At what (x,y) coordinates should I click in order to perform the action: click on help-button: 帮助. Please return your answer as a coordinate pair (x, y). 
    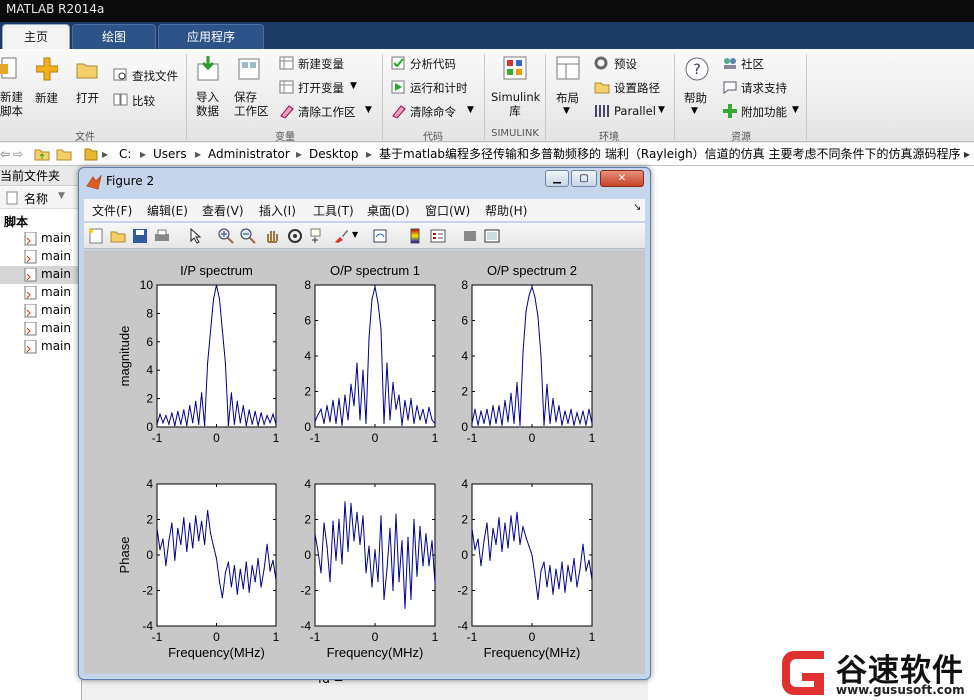
    Looking at the image, I should click on (695, 98).